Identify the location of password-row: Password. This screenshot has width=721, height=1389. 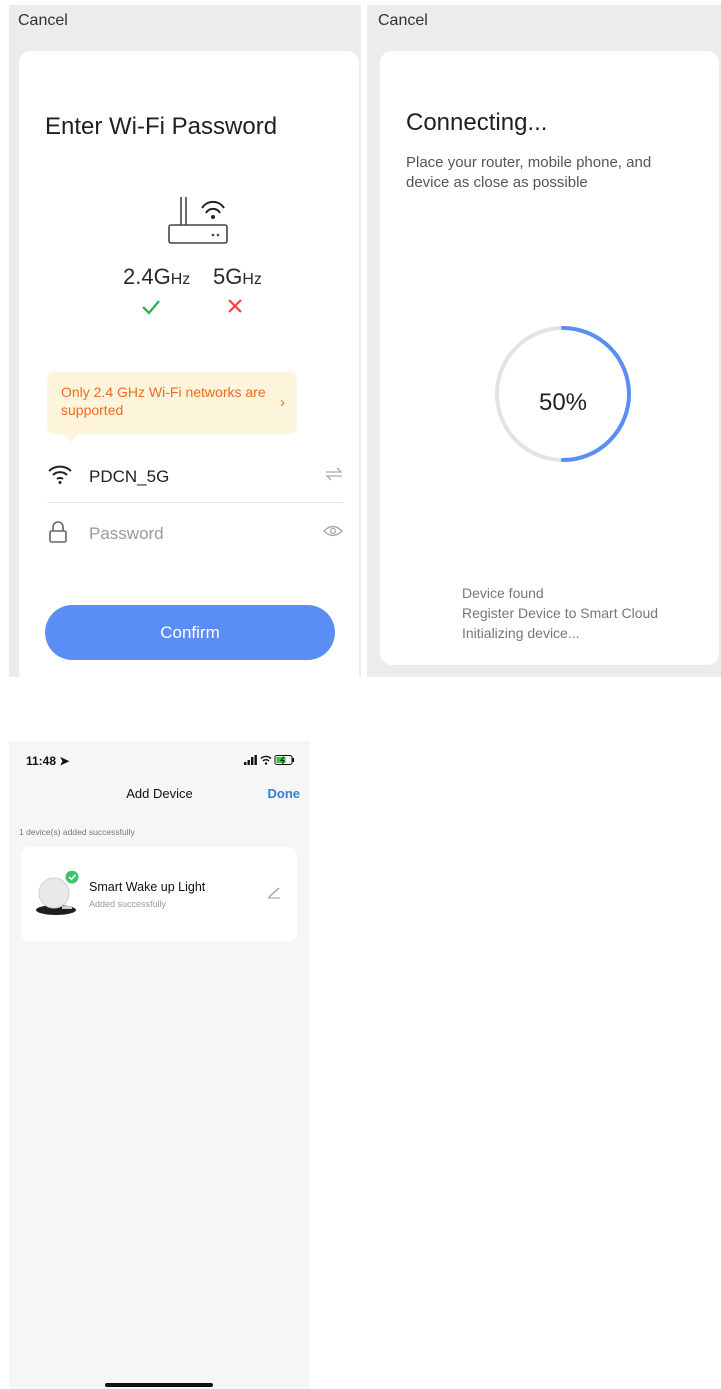
(195, 534).